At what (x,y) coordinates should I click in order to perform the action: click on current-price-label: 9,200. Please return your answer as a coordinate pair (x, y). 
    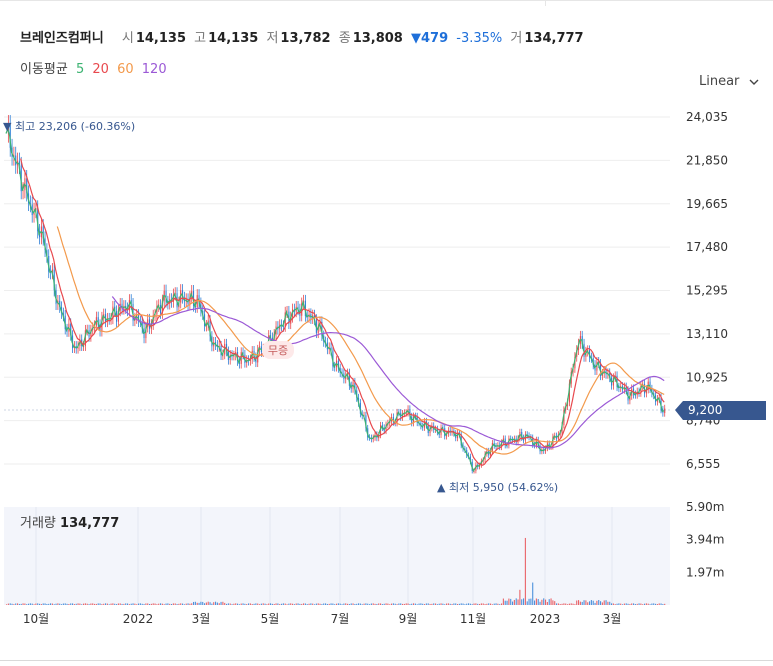
    Looking at the image, I should click on (705, 410).